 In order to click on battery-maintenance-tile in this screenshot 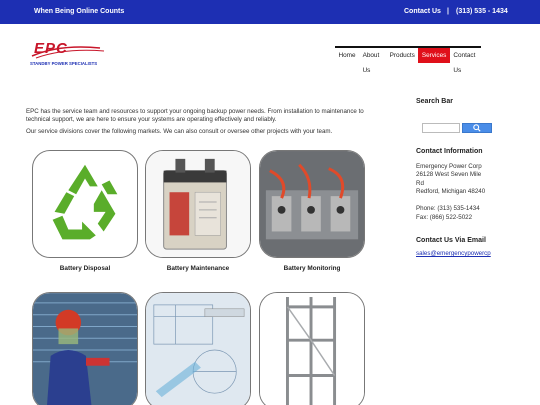, I will do `click(198, 204)`.